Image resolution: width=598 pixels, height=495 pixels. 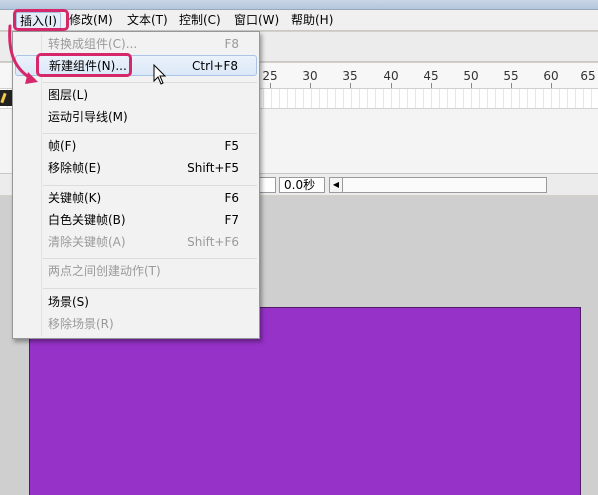 What do you see at coordinates (136, 302) in the screenshot?
I see `menu-item-scene: 场景(S)` at bounding box center [136, 302].